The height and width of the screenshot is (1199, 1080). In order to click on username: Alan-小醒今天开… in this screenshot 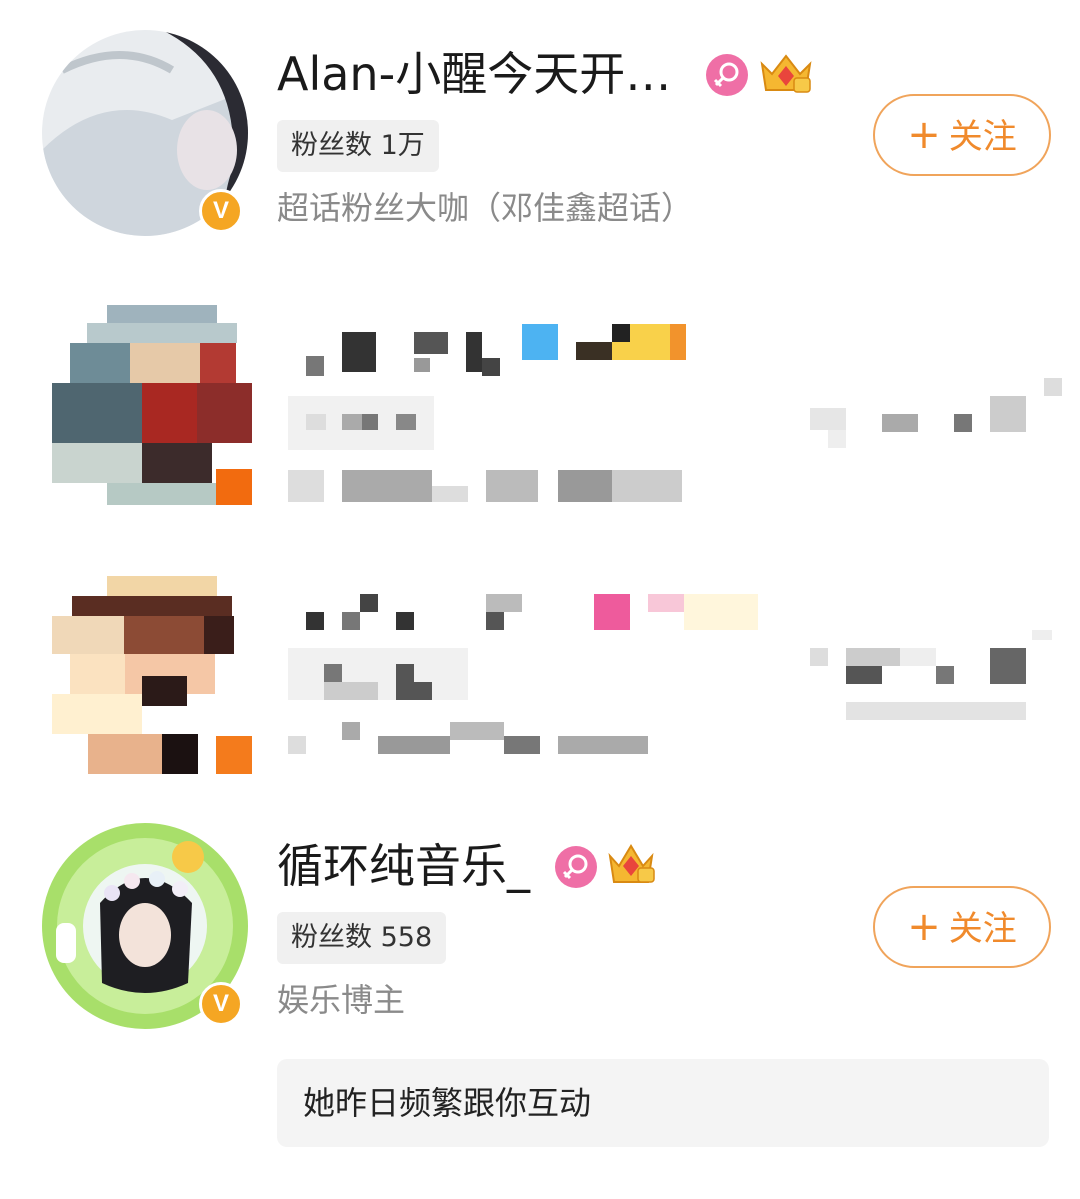, I will do `click(474, 74)`.